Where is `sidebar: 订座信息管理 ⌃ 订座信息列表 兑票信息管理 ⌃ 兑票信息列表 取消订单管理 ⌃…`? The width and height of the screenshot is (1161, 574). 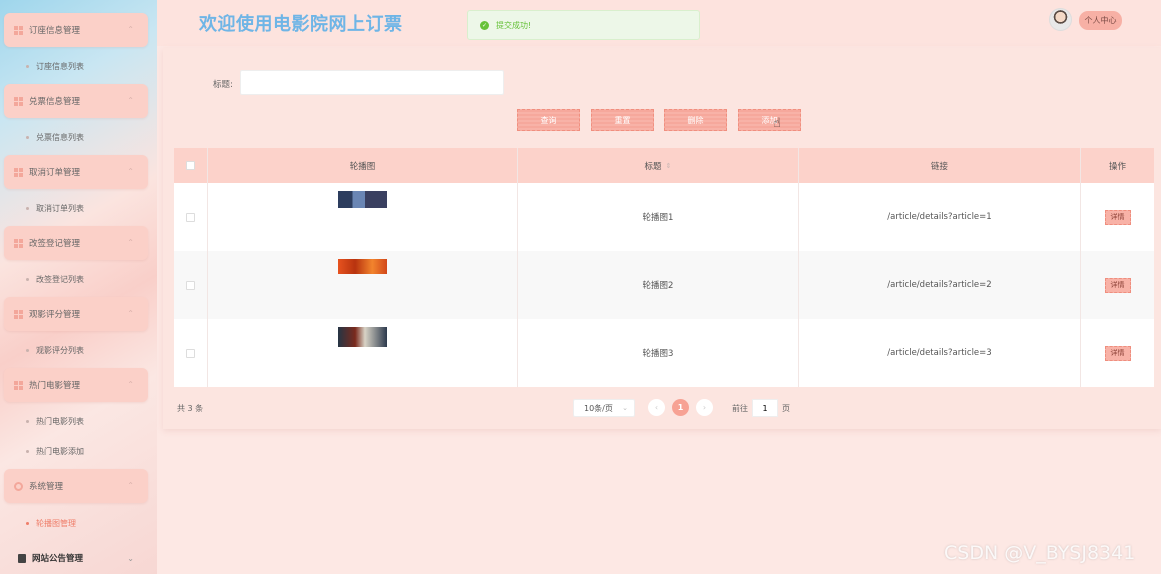
sidebar: 订座信息管理 ⌃ 订座信息列表 兑票信息管理 ⌃ 兑票信息列表 取消订单管理 ⌃… is located at coordinates (78, 287).